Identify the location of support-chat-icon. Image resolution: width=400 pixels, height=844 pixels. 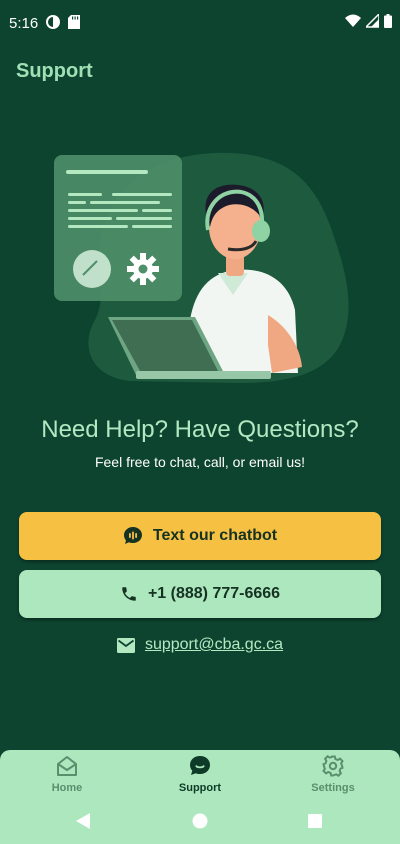
(200, 765).